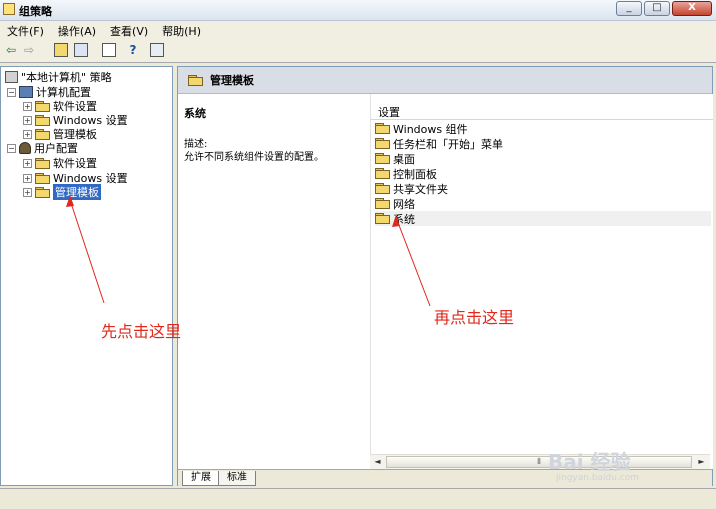 The width and height of the screenshot is (716, 509). What do you see at coordinates (75, 178) in the screenshot?
I see `tree-user-windows: + Windows 设置` at bounding box center [75, 178].